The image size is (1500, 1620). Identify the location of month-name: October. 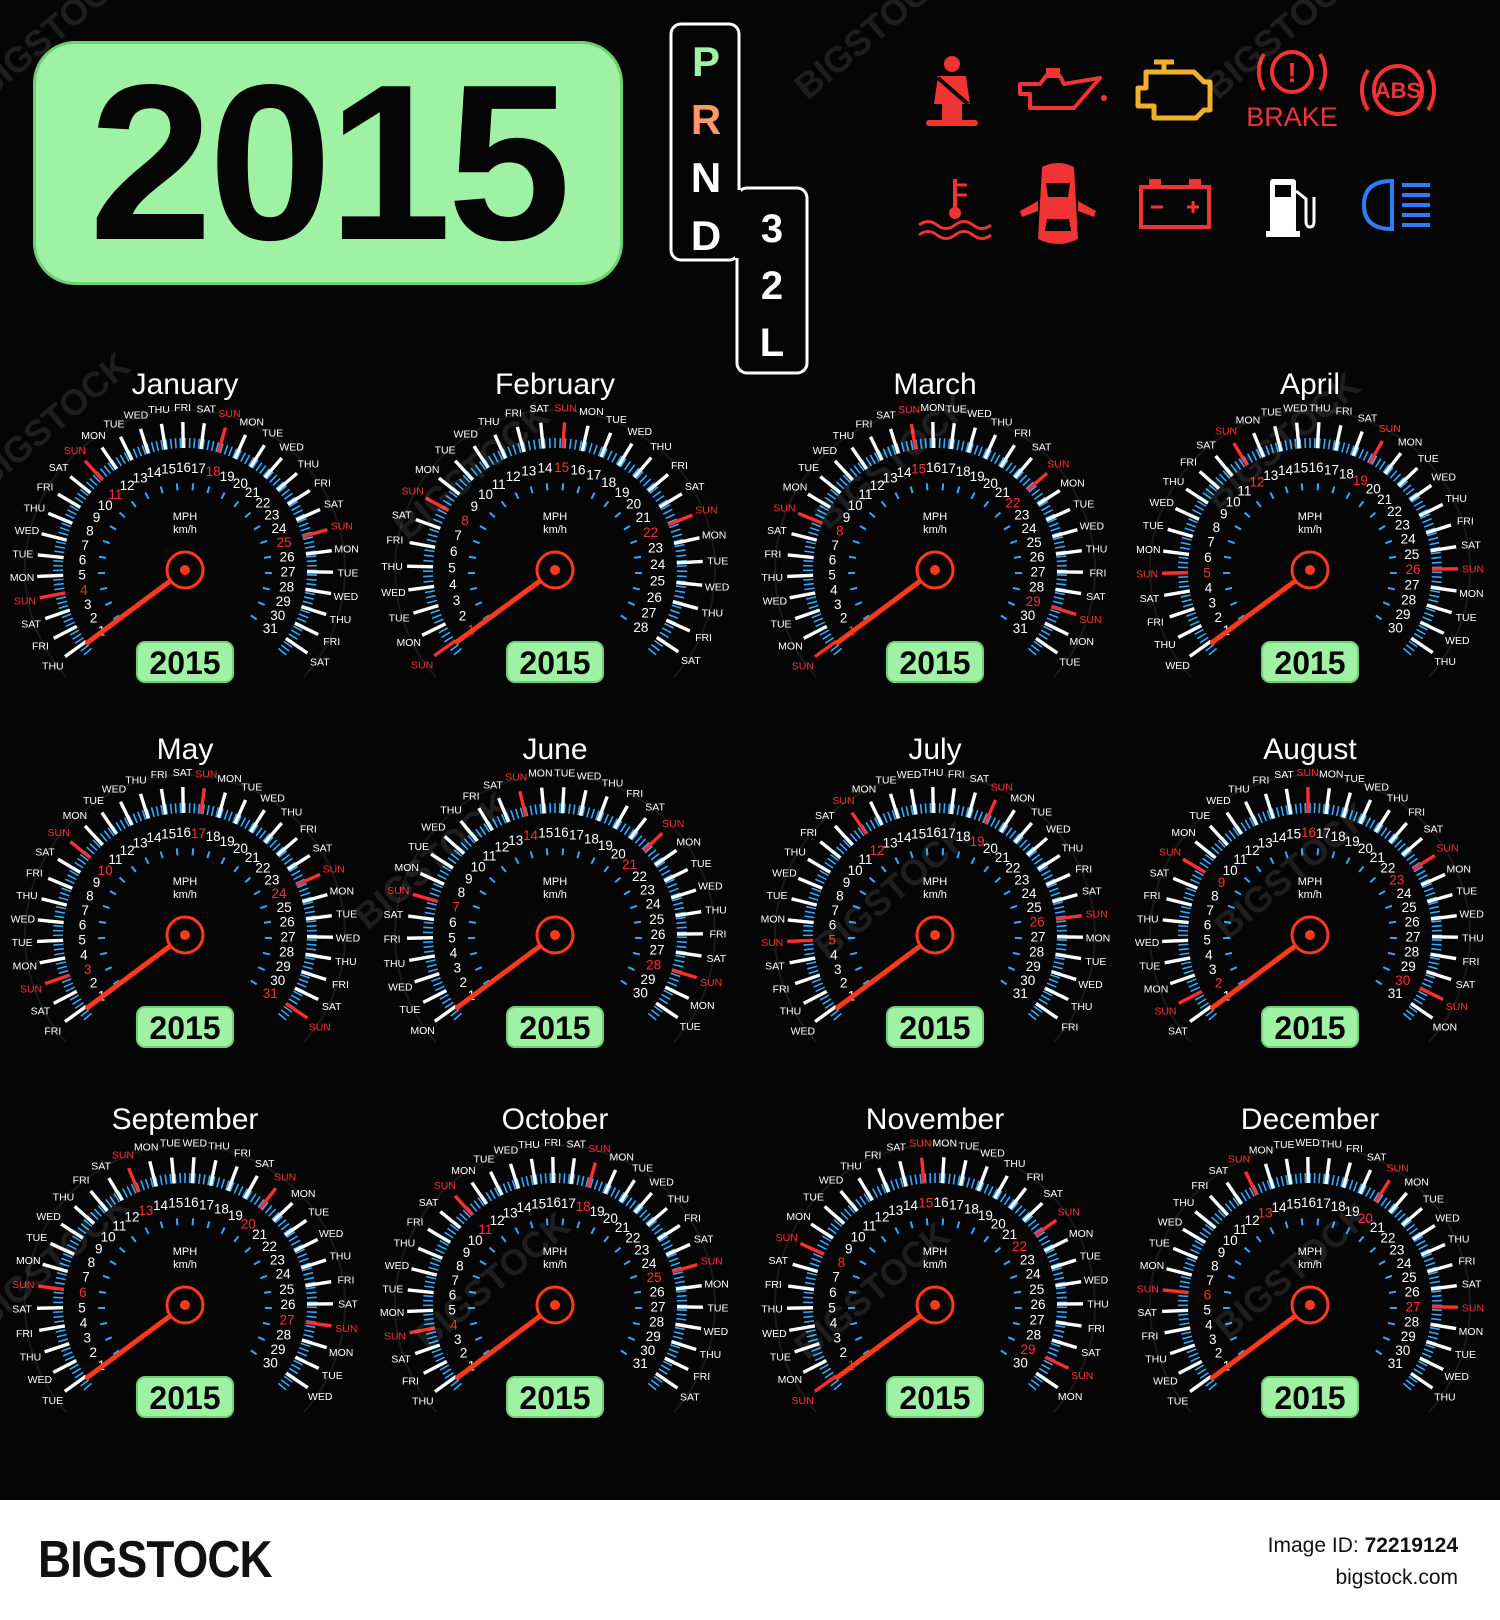
(555, 1119).